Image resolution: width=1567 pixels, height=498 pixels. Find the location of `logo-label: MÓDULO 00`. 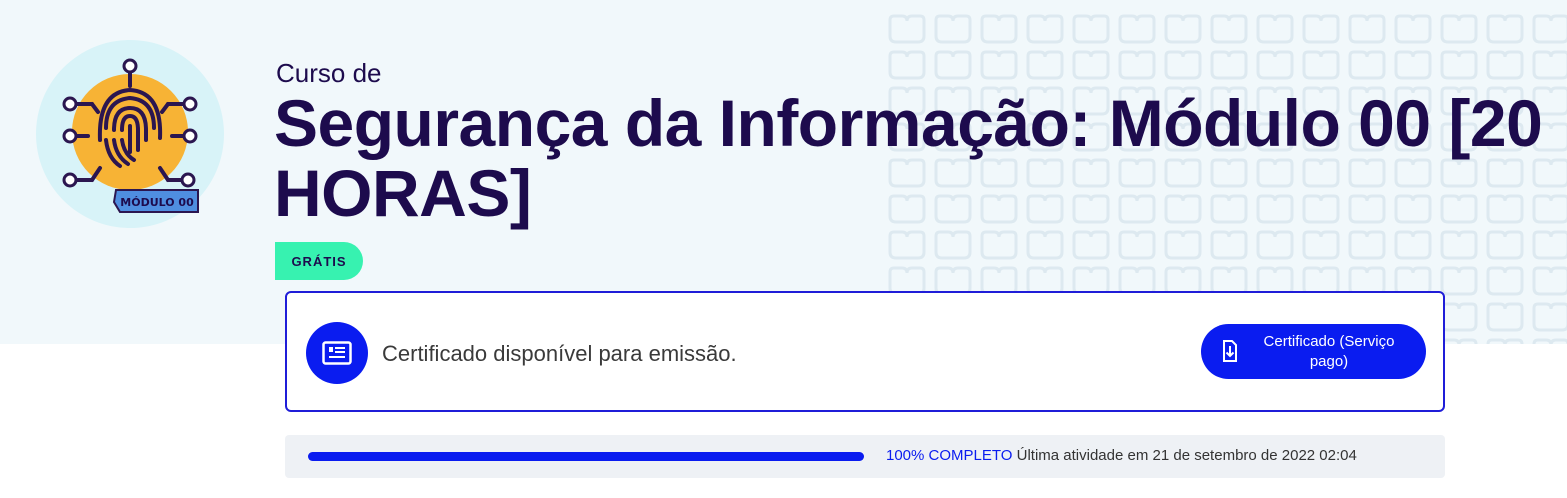

logo-label: MÓDULO 00 is located at coordinates (157, 202).